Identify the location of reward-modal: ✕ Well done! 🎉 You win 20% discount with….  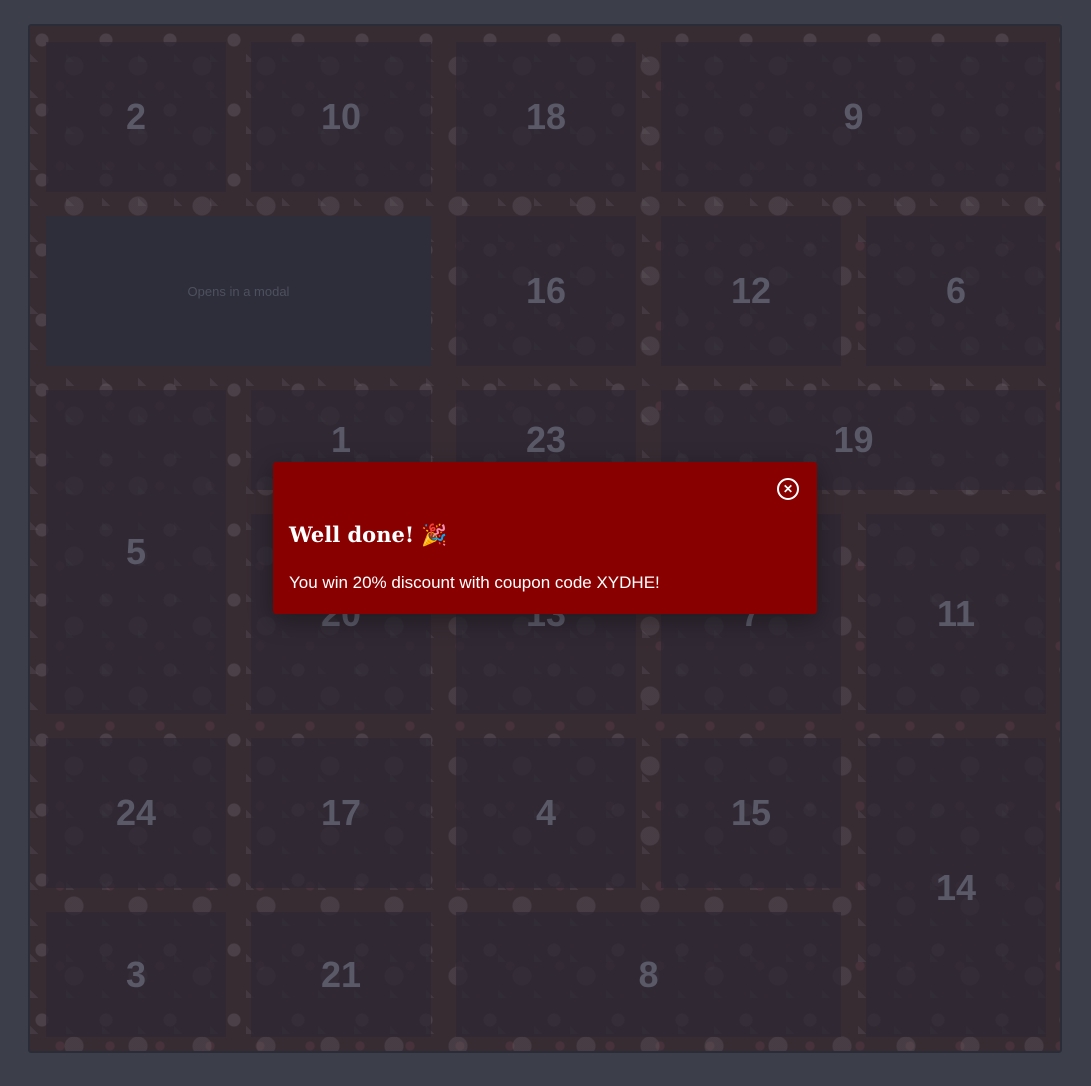
(545, 538).